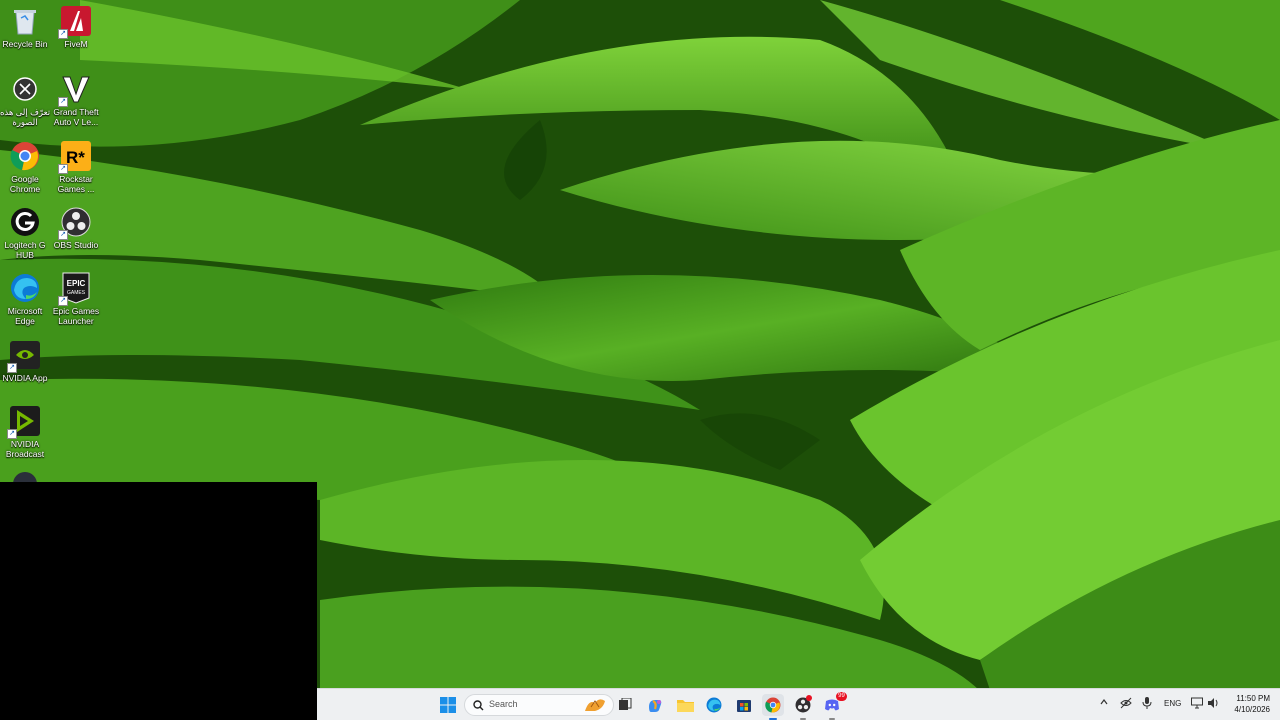  What do you see at coordinates (1172, 703) in the screenshot?
I see `language-indicator: ENG` at bounding box center [1172, 703].